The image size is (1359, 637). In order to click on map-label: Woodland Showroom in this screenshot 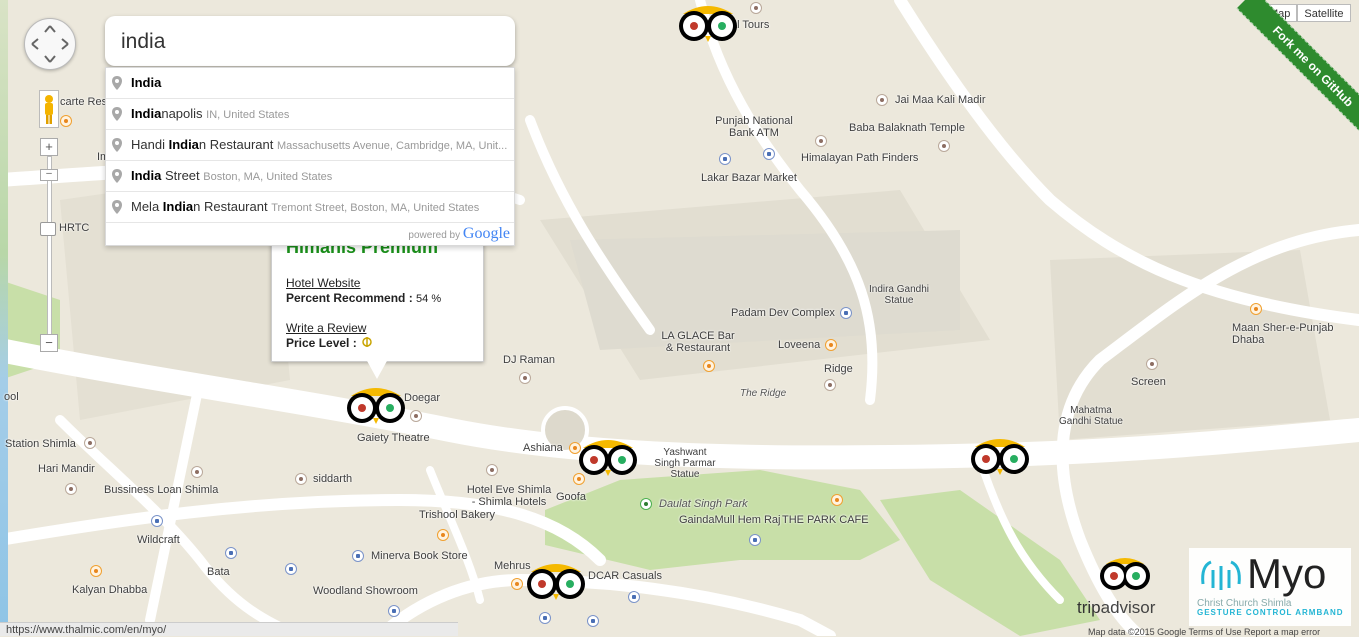, I will do `click(365, 591)`.